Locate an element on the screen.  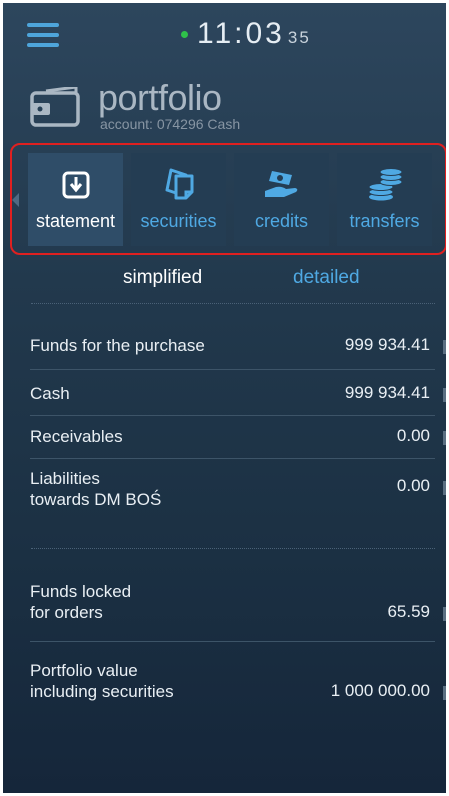
portfolio-value-label: Portfolio value including securities is located at coordinates (102, 681).